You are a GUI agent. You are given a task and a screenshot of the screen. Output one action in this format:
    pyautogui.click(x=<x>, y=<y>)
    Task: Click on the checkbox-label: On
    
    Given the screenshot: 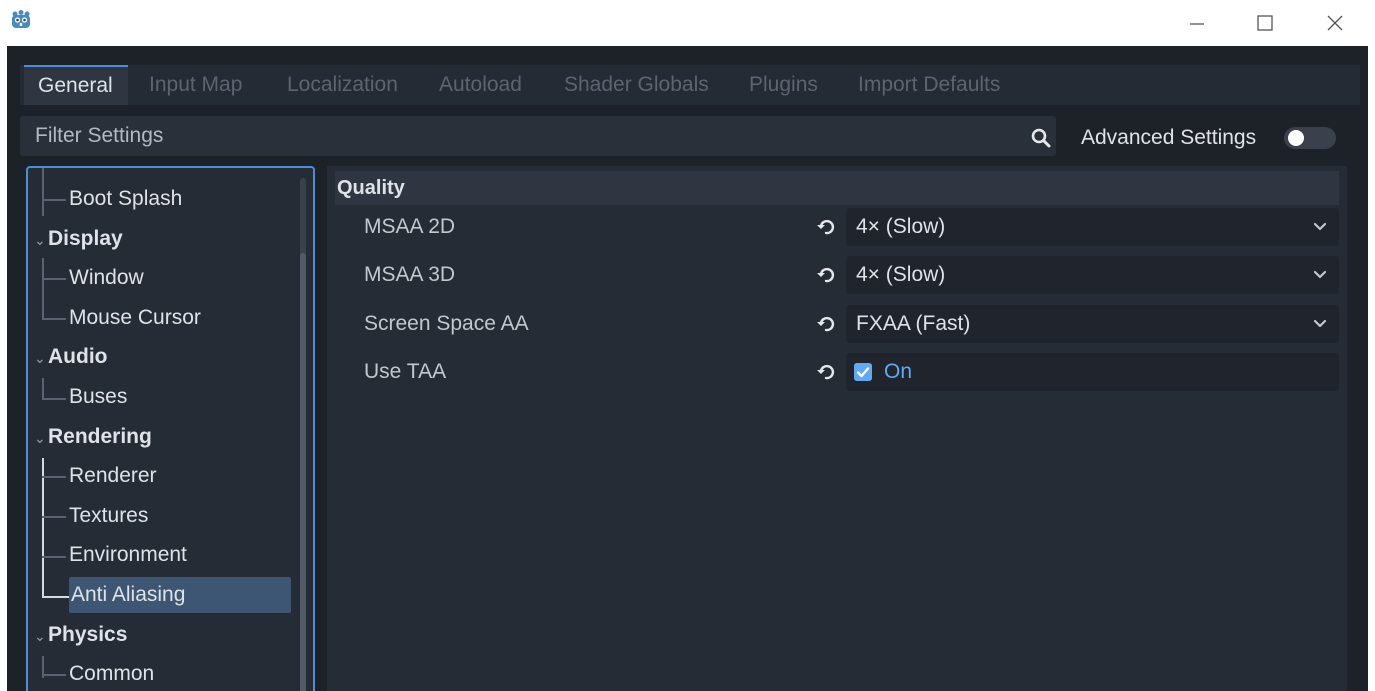 What is the action you would take?
    pyautogui.click(x=898, y=371)
    